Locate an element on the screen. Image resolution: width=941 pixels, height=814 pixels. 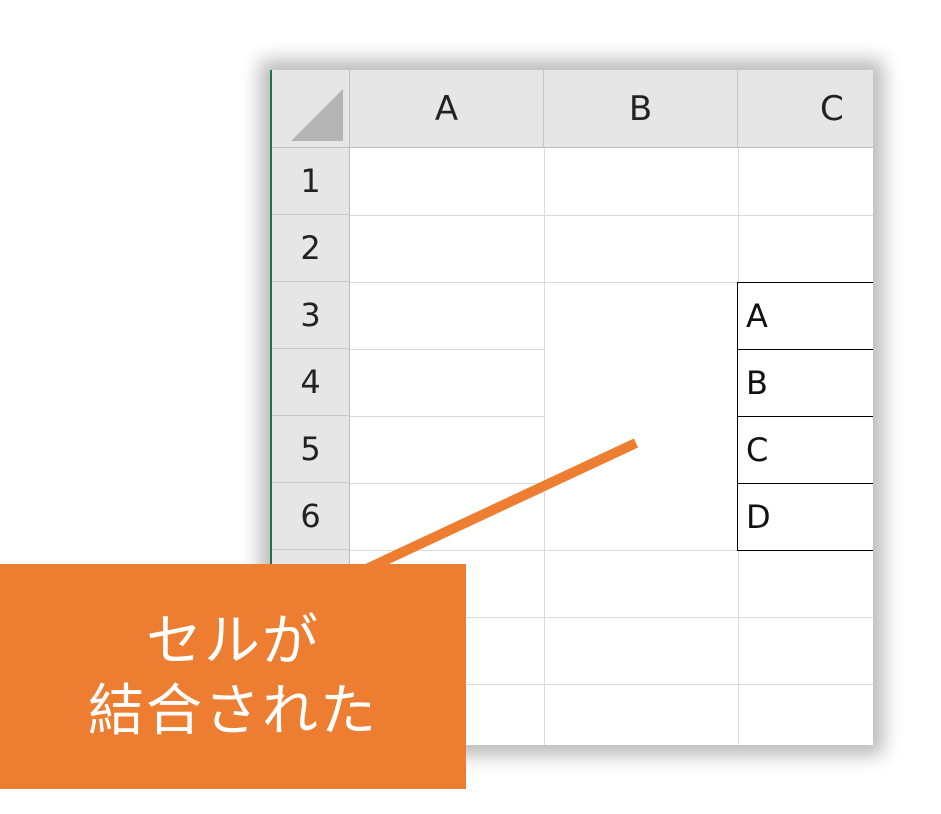
row-header-6: 6 is located at coordinates (311, 516).